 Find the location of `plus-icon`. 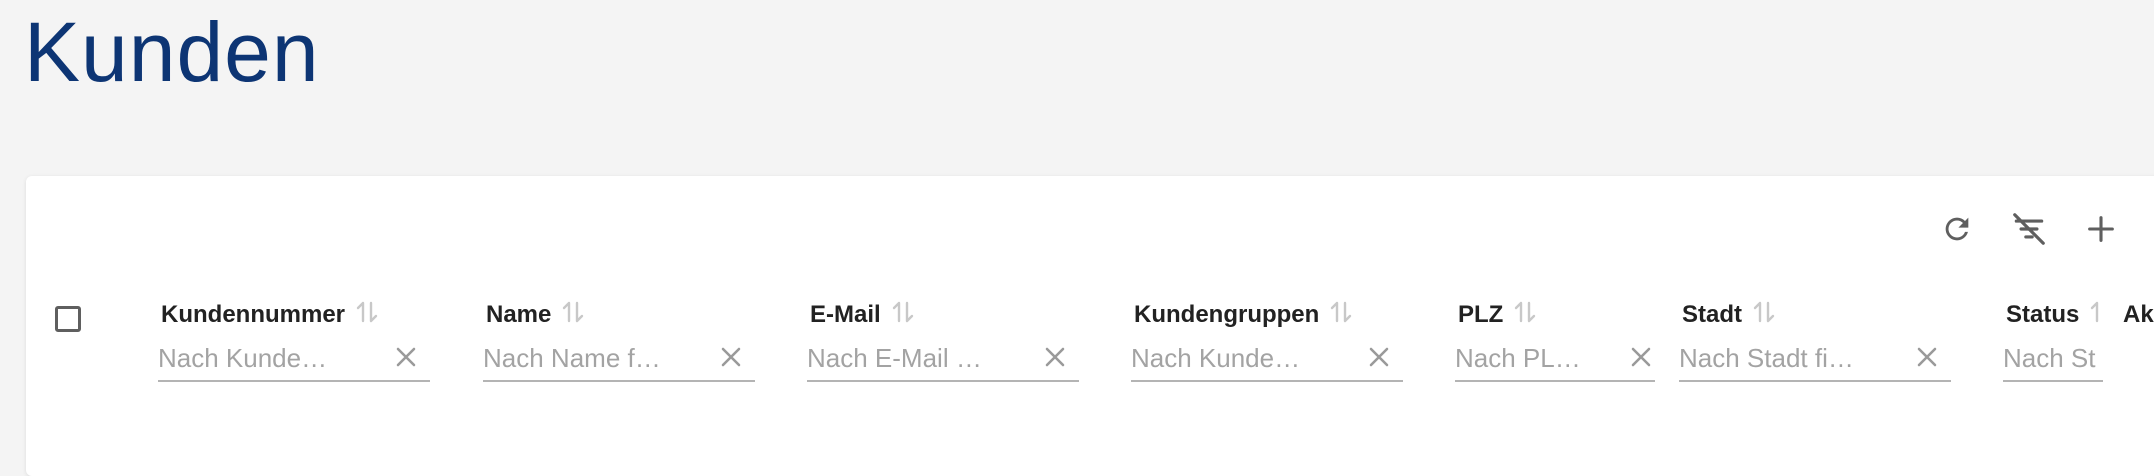

plus-icon is located at coordinates (2101, 229).